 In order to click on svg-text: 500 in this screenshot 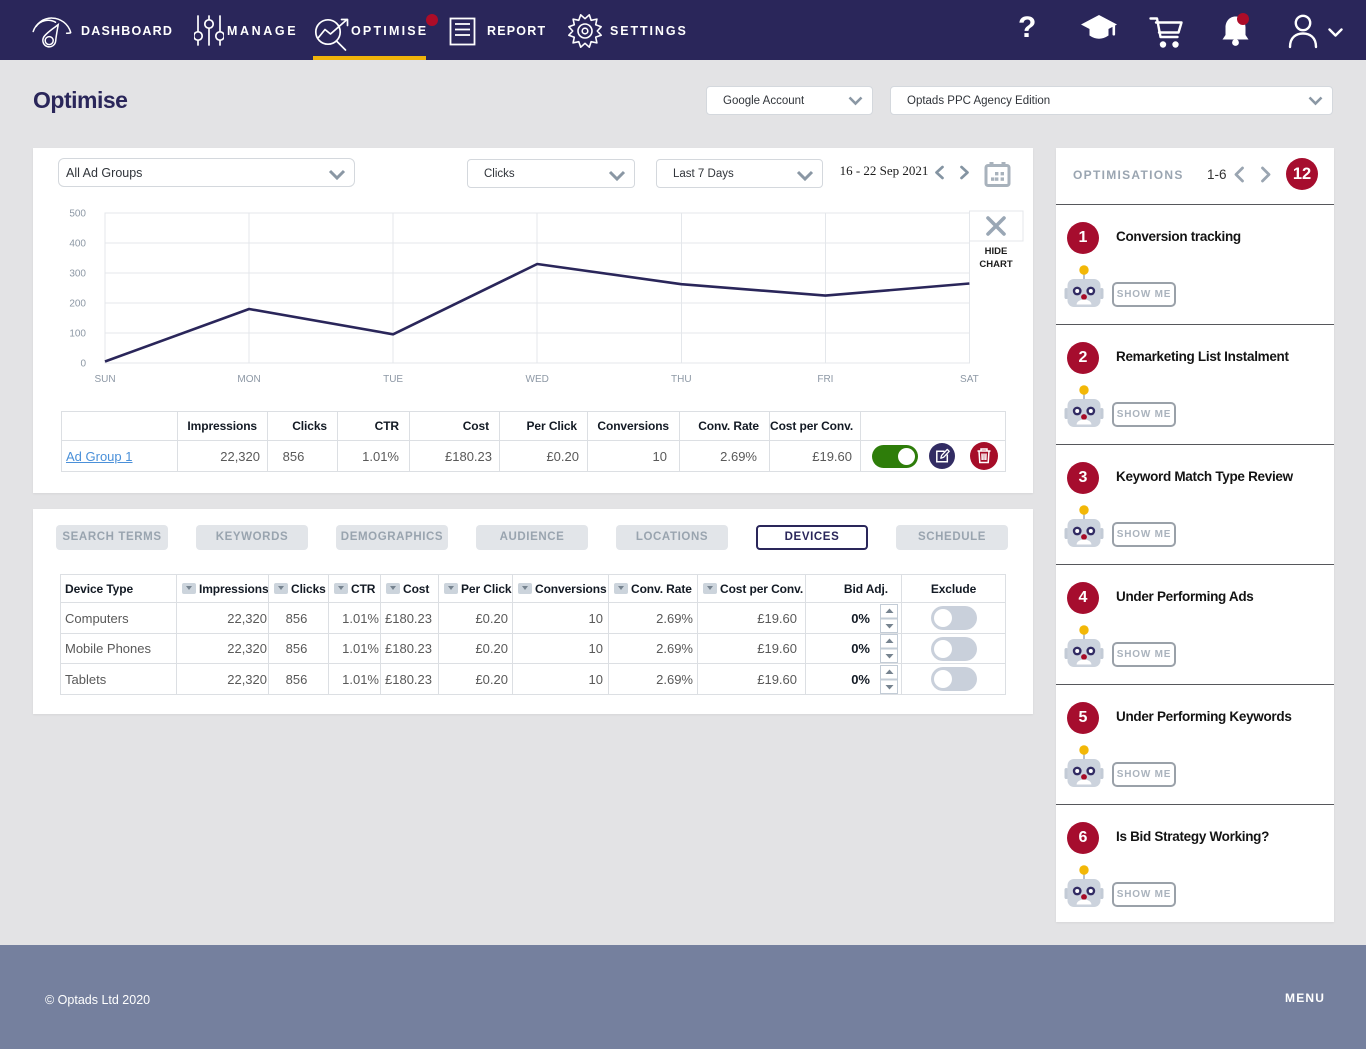, I will do `click(77, 214)`.